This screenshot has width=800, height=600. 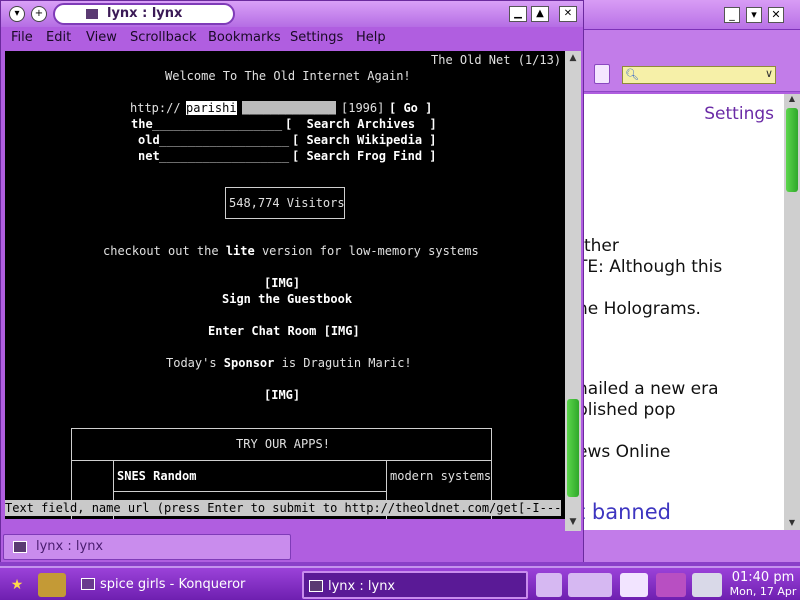 I want to click on settings-link: Settings, so click(x=739, y=114).